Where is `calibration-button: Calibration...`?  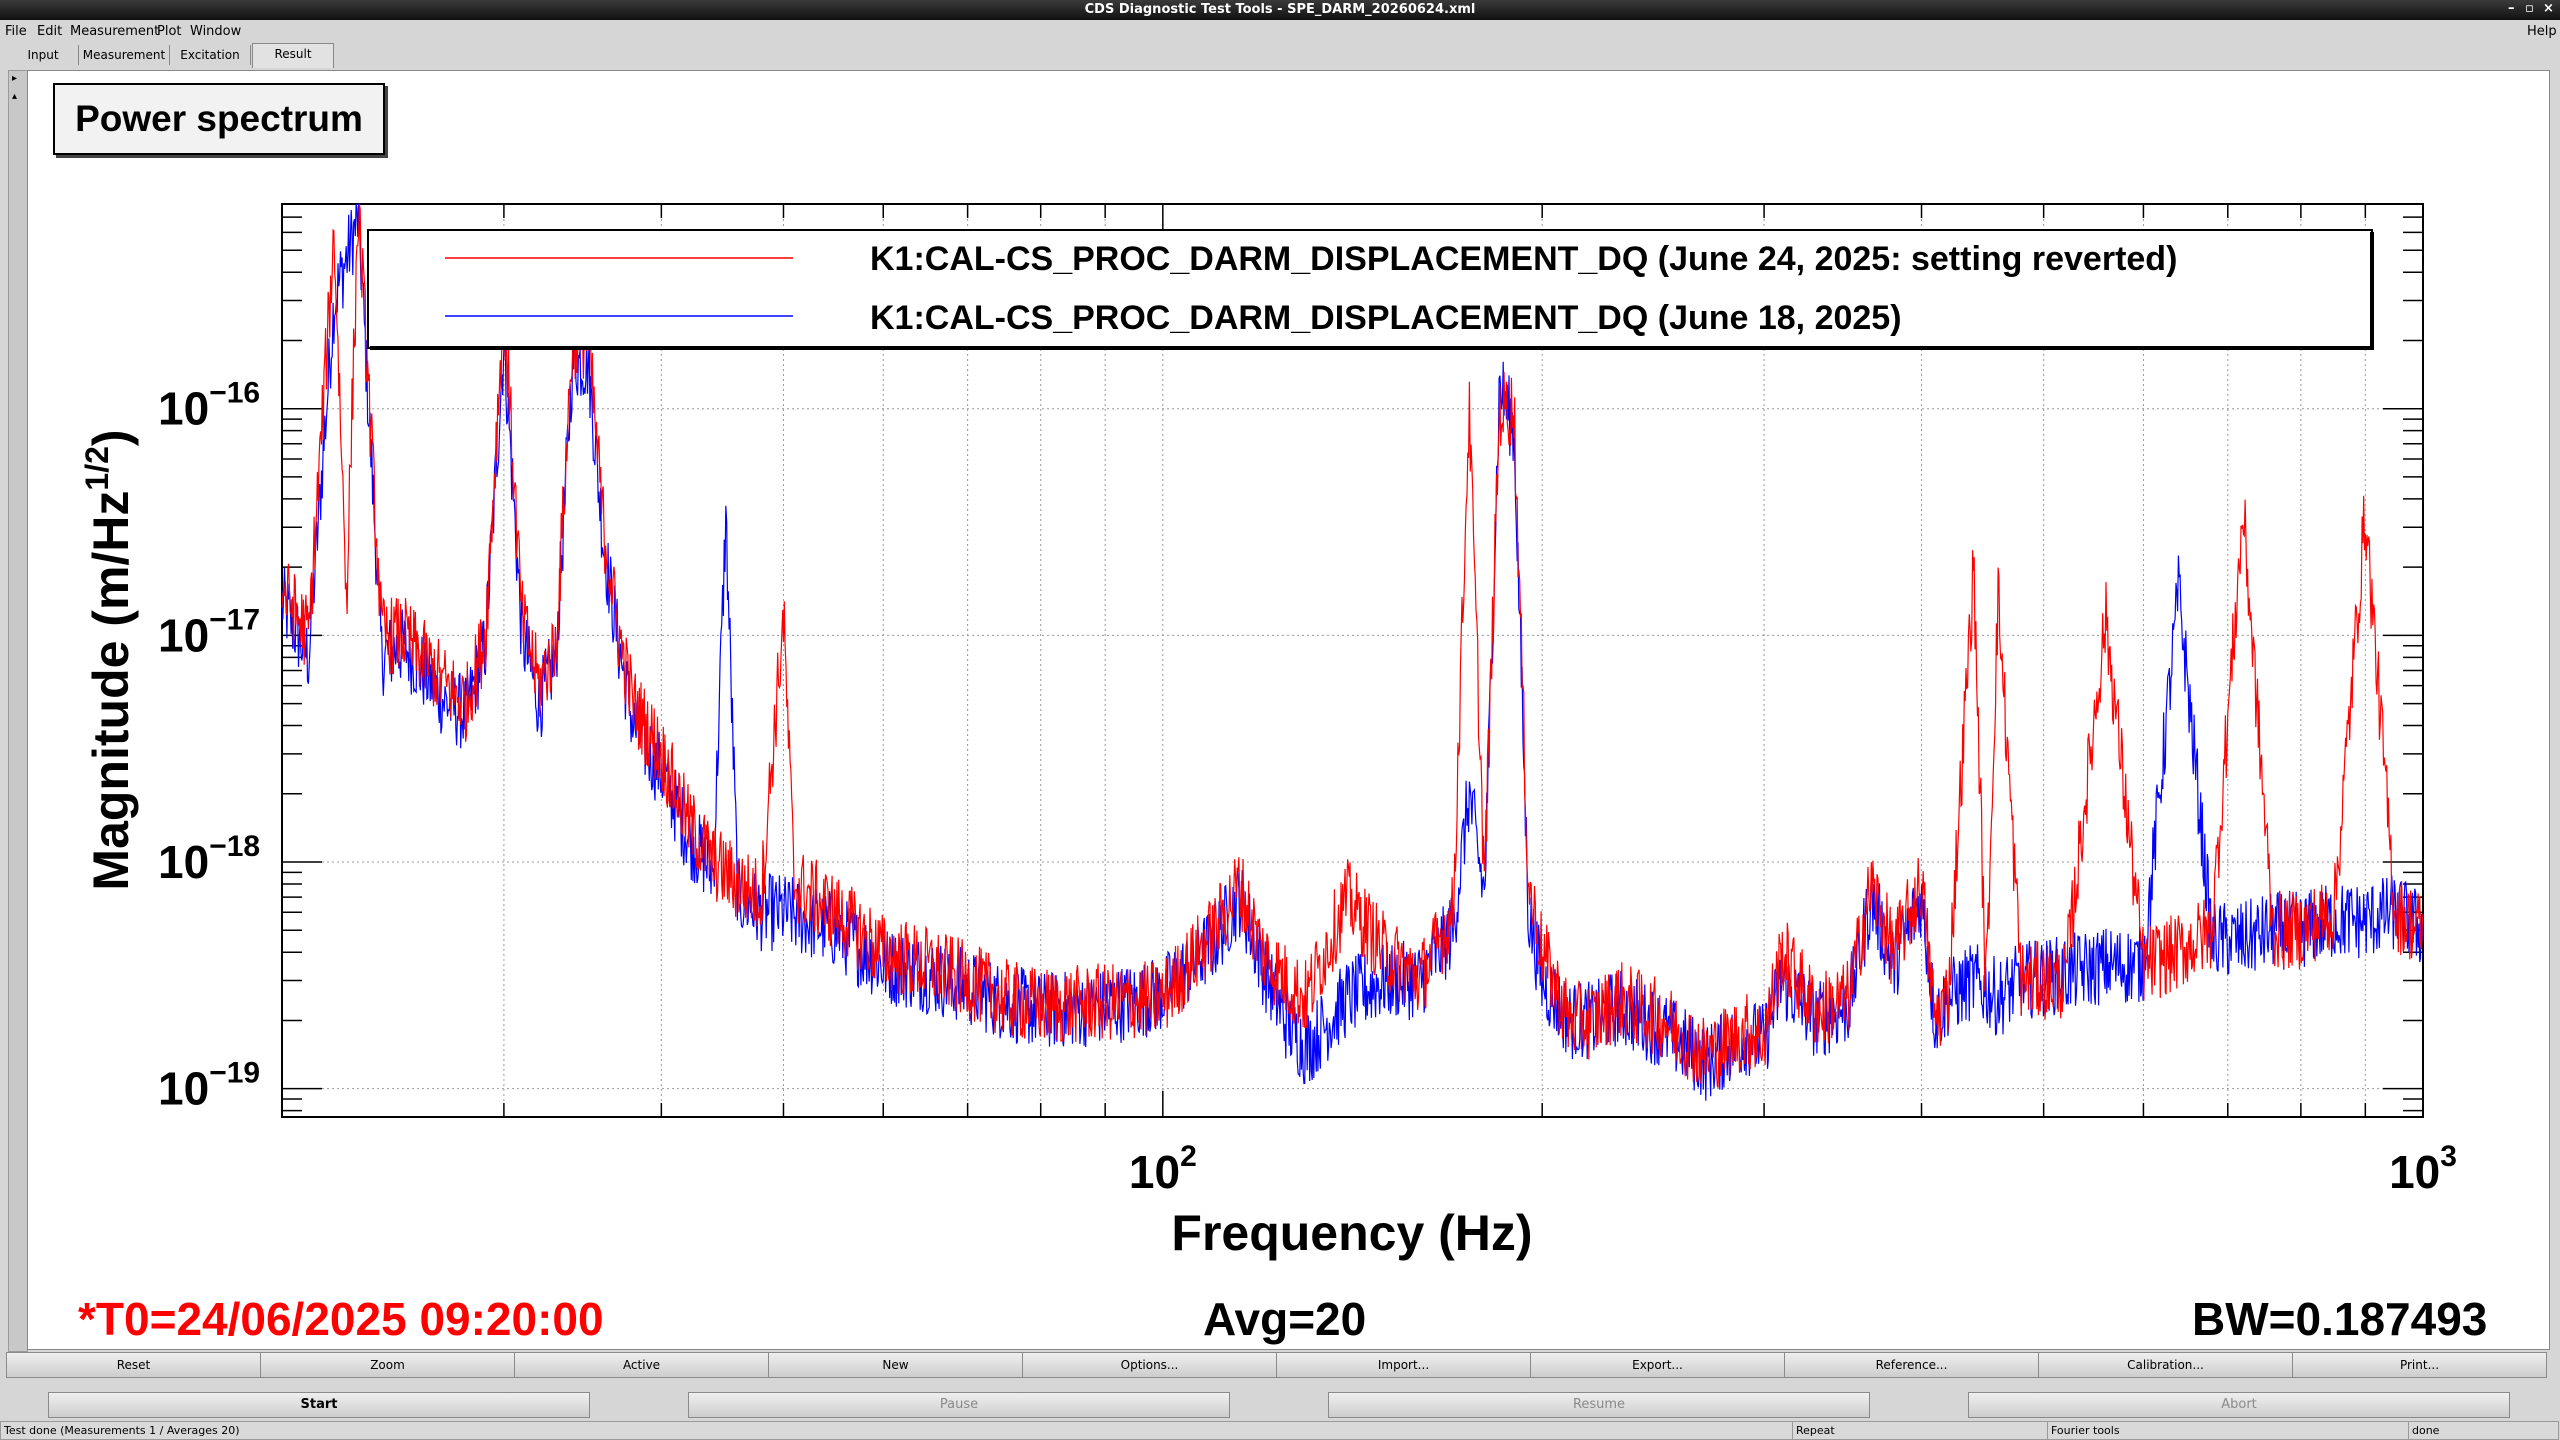
calibration-button: Calibration... is located at coordinates (2165, 1365).